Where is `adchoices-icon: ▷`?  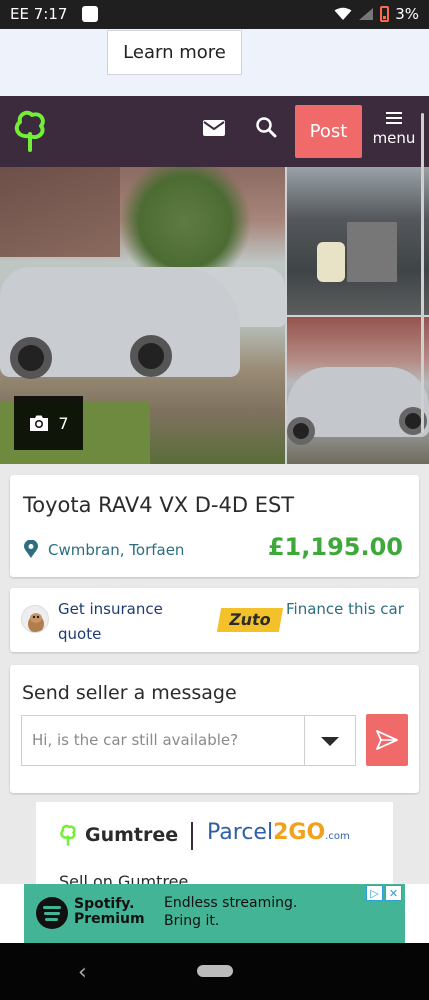 adchoices-icon: ▷ is located at coordinates (374, 893).